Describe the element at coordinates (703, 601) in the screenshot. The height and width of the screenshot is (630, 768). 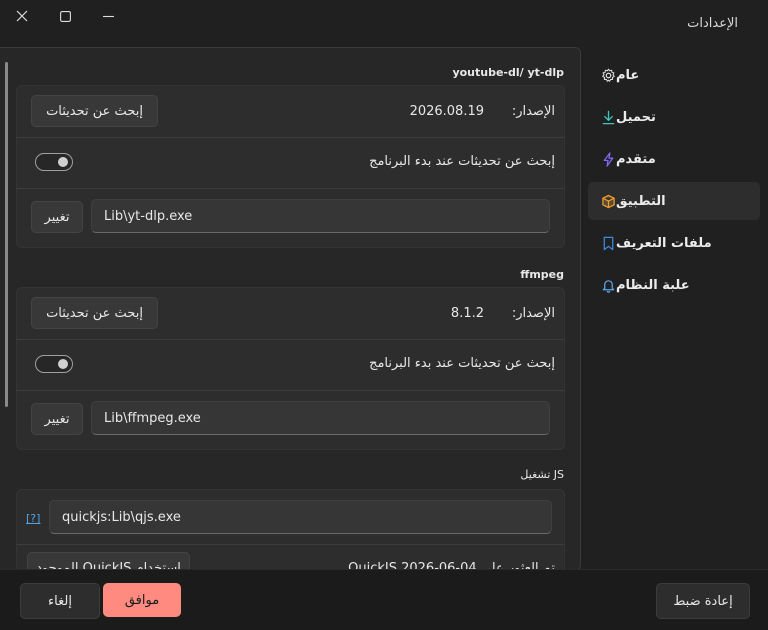
I see `reset-button: إعادة ضبط` at that location.